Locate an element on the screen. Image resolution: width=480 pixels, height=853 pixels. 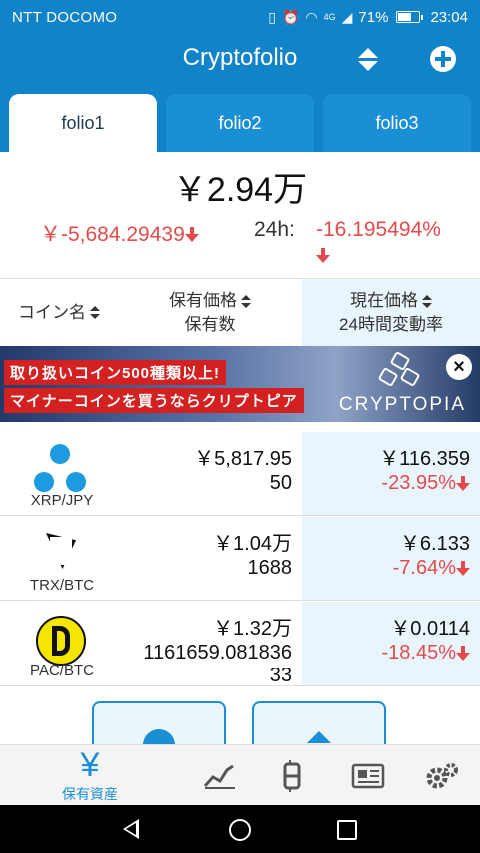
status-icons: ▯ ⏰ ◠ 4G ◢ 71% 23:04 is located at coordinates (368, 17).